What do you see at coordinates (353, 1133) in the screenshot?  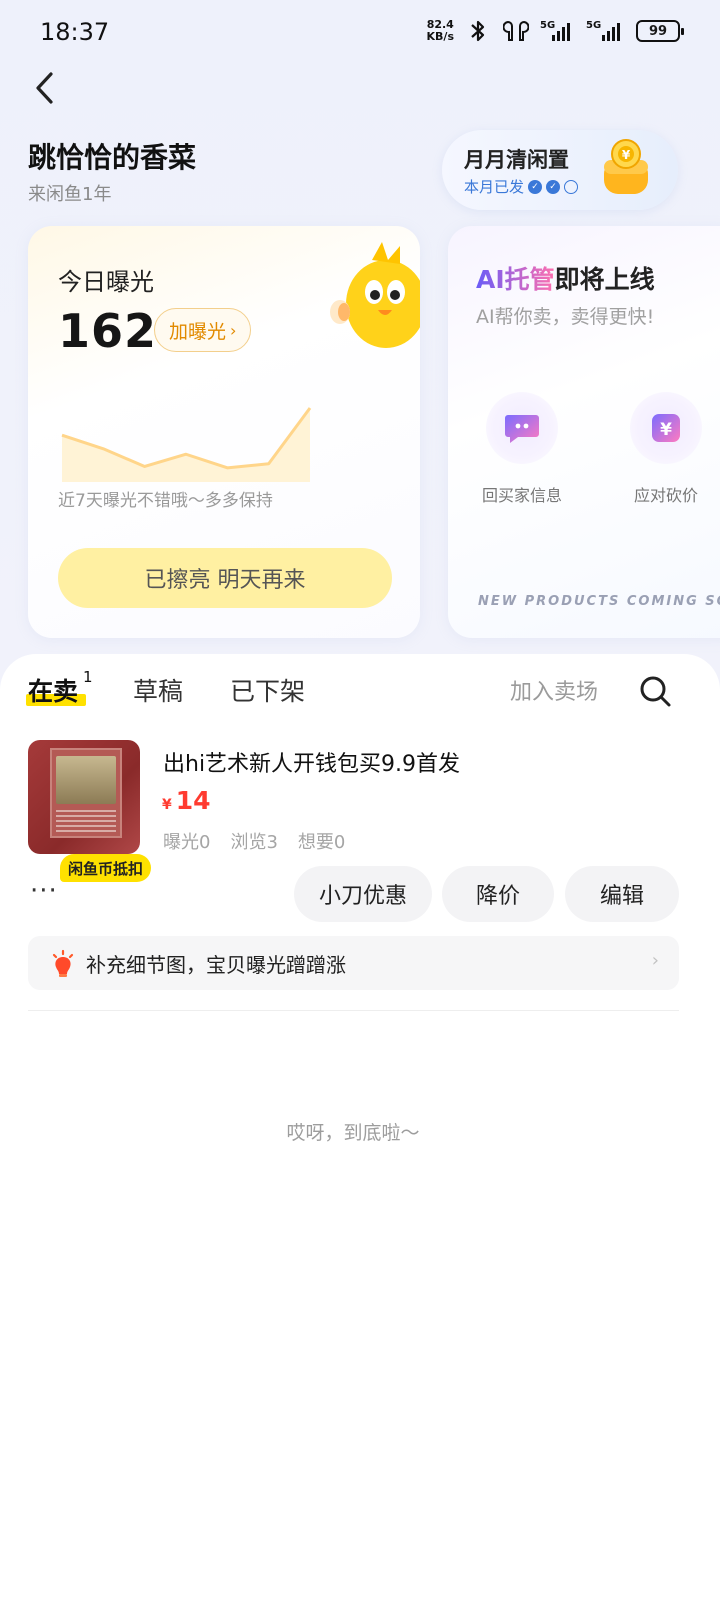 I see `end-of-list-text: 哎呀，到底啦～` at bounding box center [353, 1133].